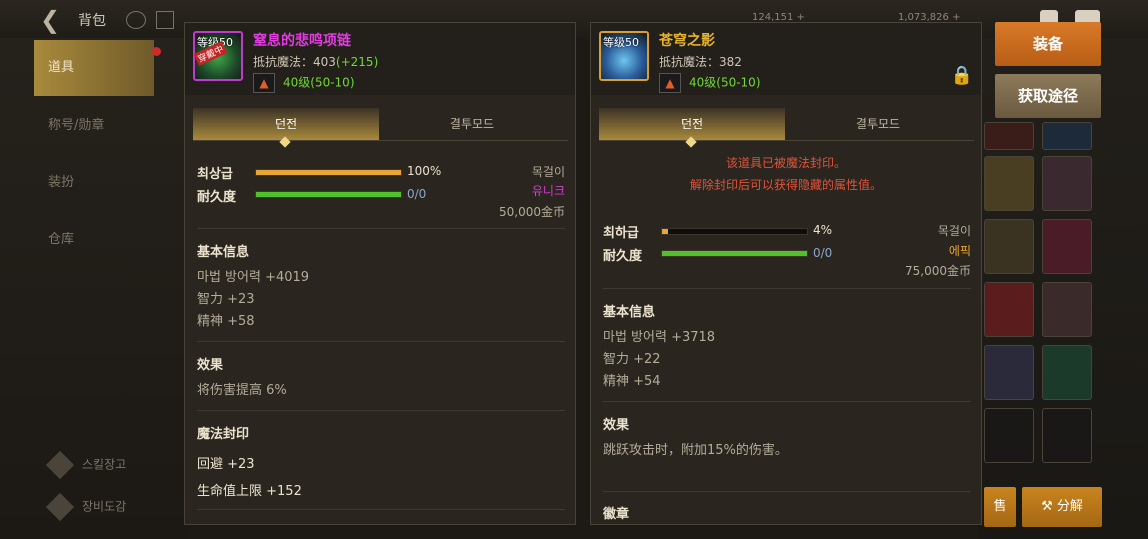  I want to click on stat-bonus: (+215), so click(357, 62).